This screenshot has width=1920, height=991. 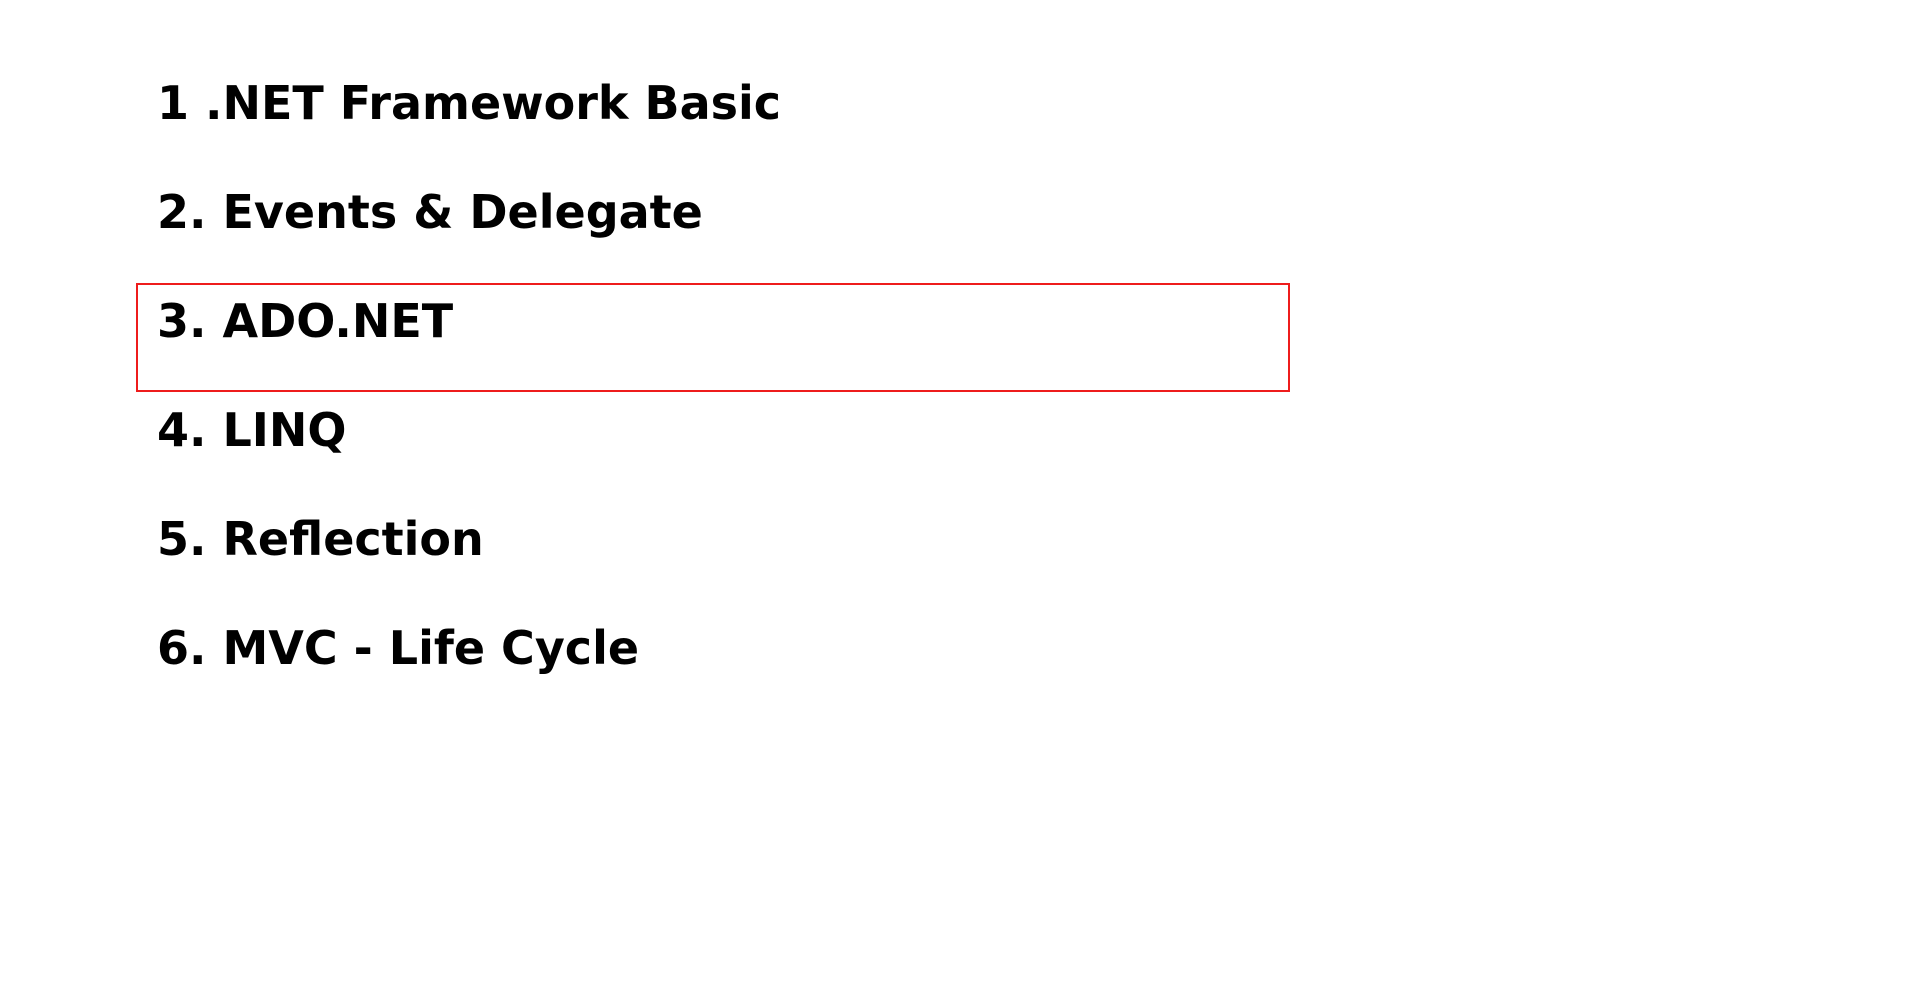 What do you see at coordinates (713, 664) in the screenshot?
I see `topic-item-mvc-life-cycle: 6. MVC - Life Cycle` at bounding box center [713, 664].